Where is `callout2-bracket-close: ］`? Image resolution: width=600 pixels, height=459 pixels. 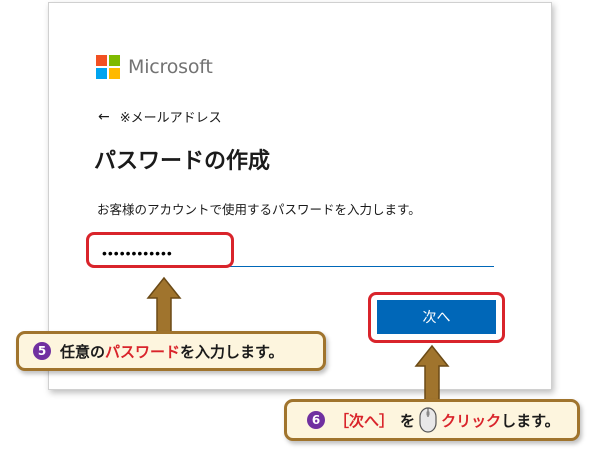 callout2-bracket-close: ］ is located at coordinates (387, 420).